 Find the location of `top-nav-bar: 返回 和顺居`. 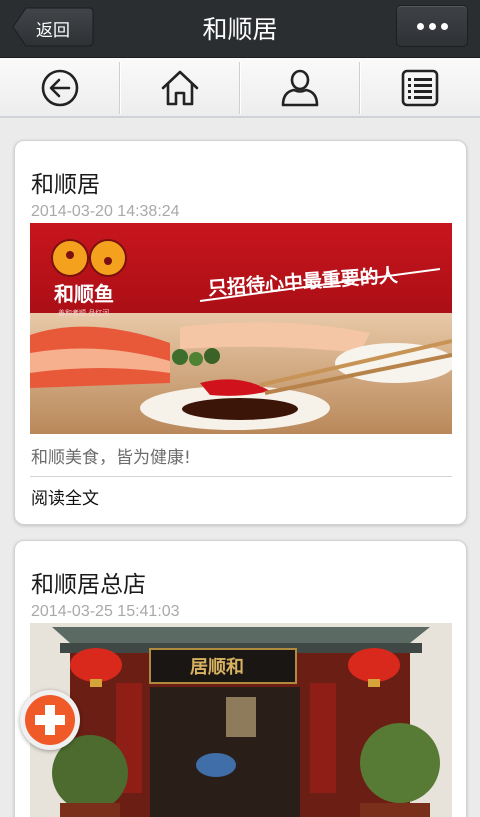

top-nav-bar: 返回 和顺居 is located at coordinates (240, 29).